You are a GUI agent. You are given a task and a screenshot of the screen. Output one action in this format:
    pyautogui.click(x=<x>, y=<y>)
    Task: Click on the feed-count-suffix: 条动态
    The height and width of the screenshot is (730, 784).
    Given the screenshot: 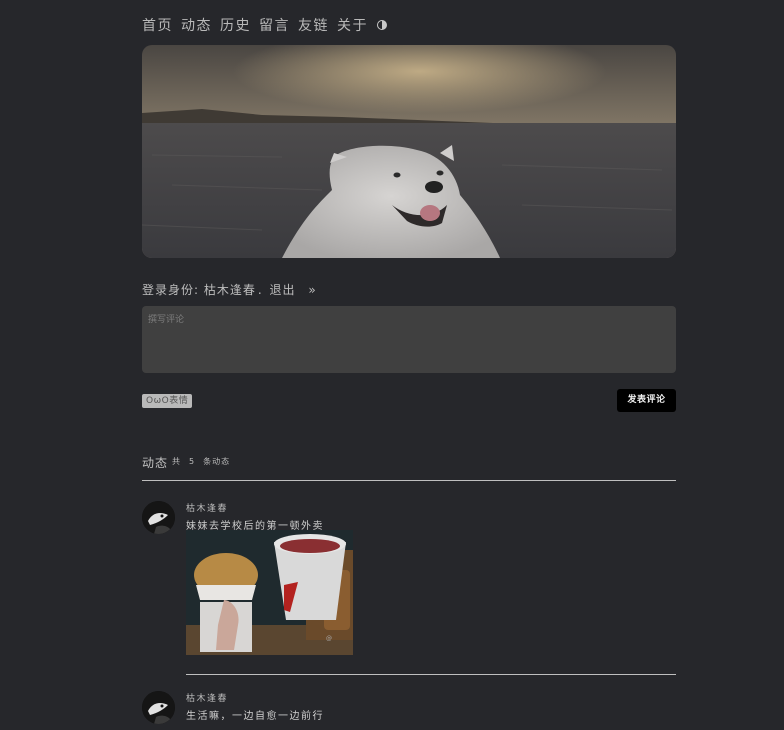 What is the action you would take?
    pyautogui.click(x=217, y=461)
    